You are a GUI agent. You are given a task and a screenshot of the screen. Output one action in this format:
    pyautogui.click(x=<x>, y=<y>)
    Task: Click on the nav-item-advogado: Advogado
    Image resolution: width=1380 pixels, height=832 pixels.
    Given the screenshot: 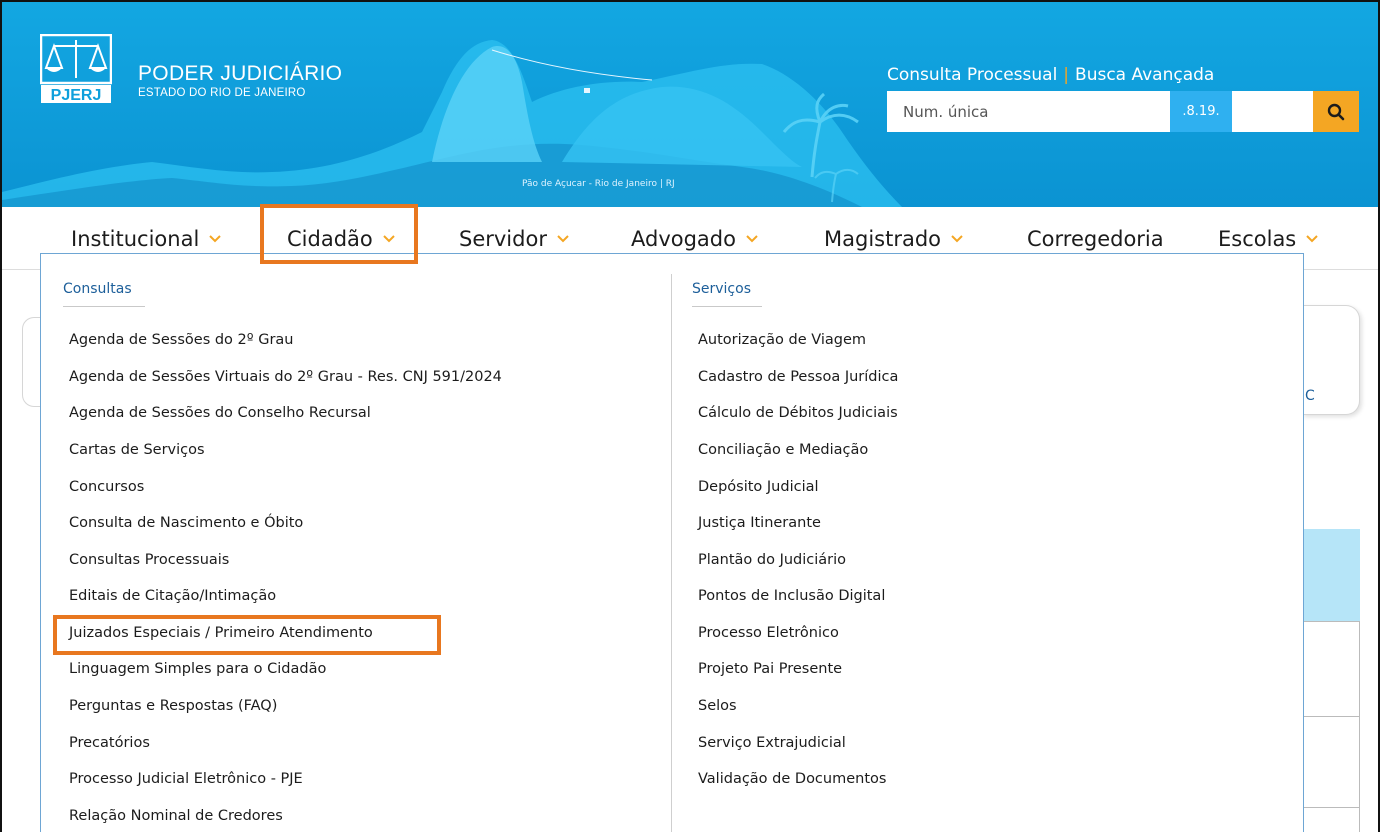 What is the action you would take?
    pyautogui.click(x=694, y=239)
    